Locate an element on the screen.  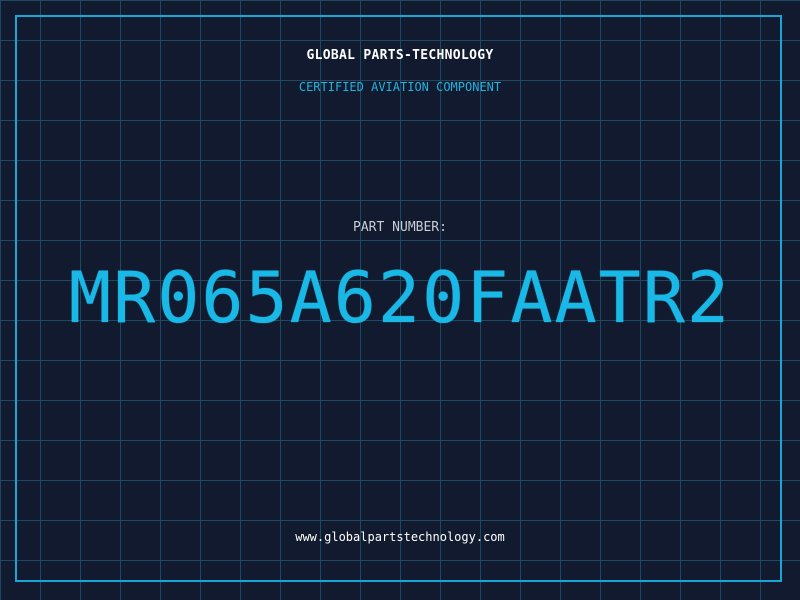
certification-tagline: CERTIFIED AVIATION COMPONENT is located at coordinates (400, 87).